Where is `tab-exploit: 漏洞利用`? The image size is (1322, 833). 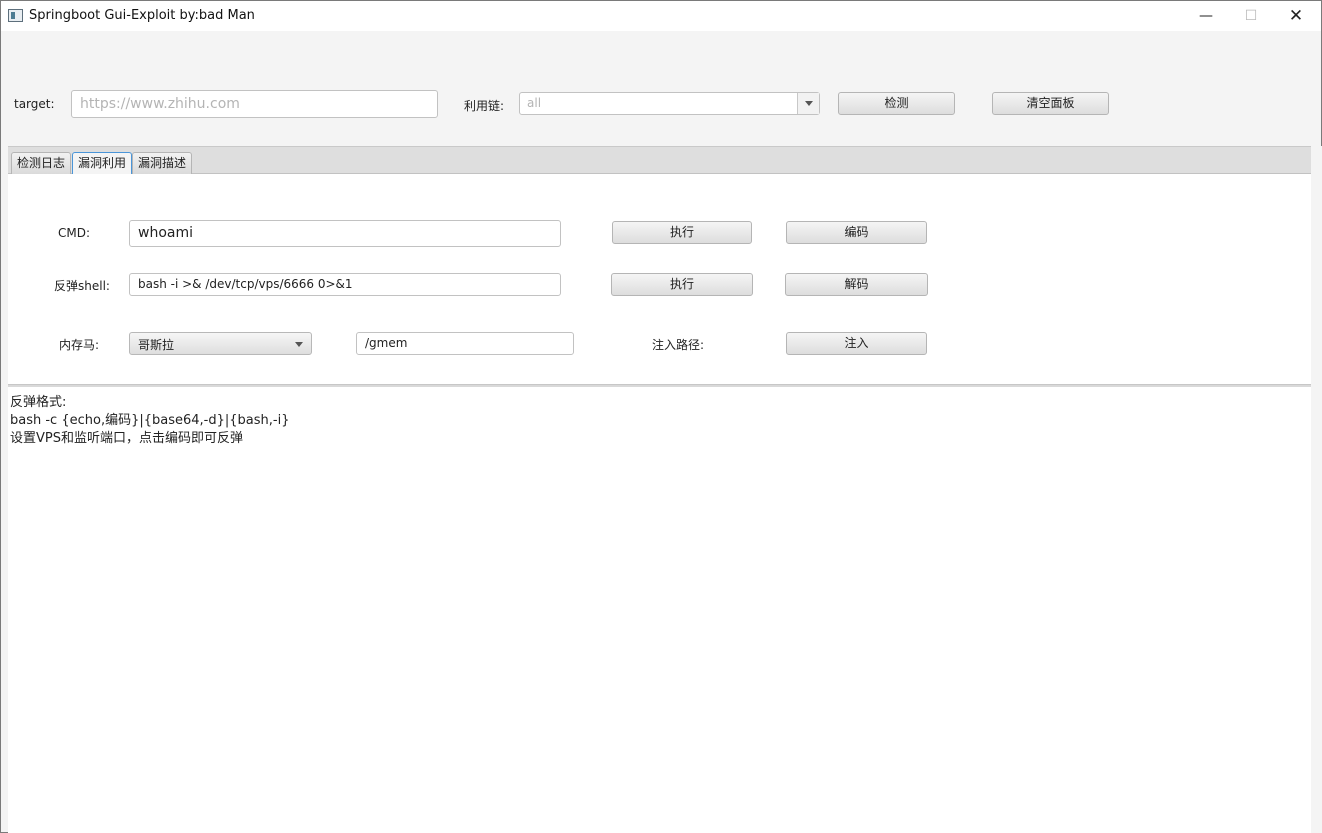 tab-exploit: 漏洞利用 is located at coordinates (102, 163).